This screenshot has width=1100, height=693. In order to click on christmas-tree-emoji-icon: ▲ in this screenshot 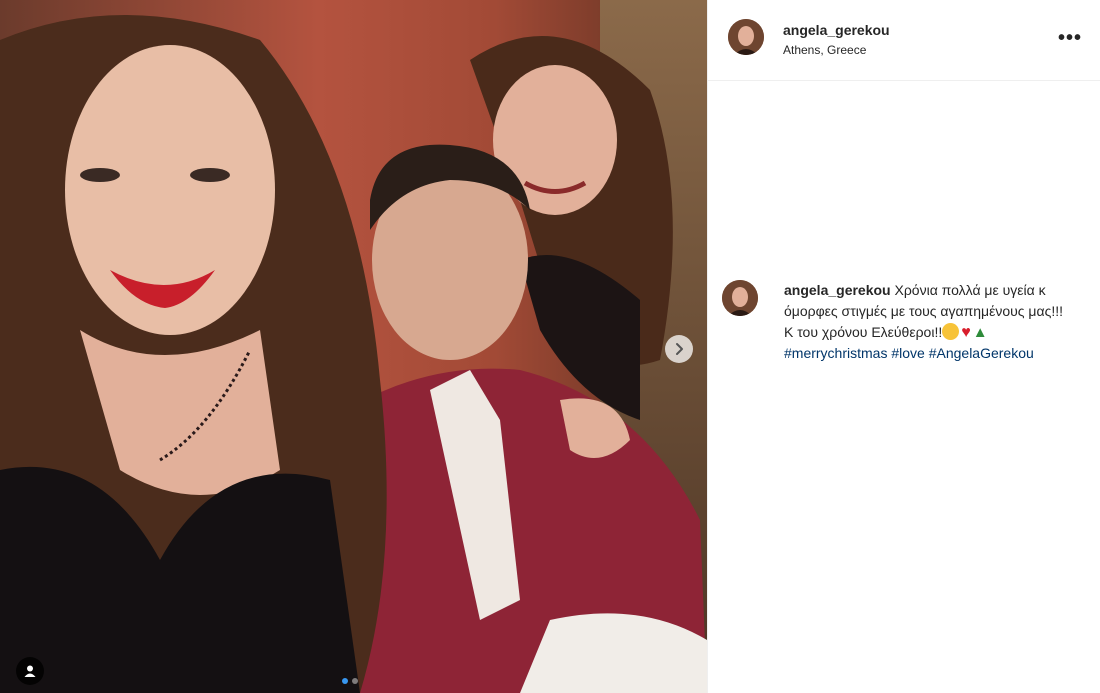, I will do `click(980, 332)`.